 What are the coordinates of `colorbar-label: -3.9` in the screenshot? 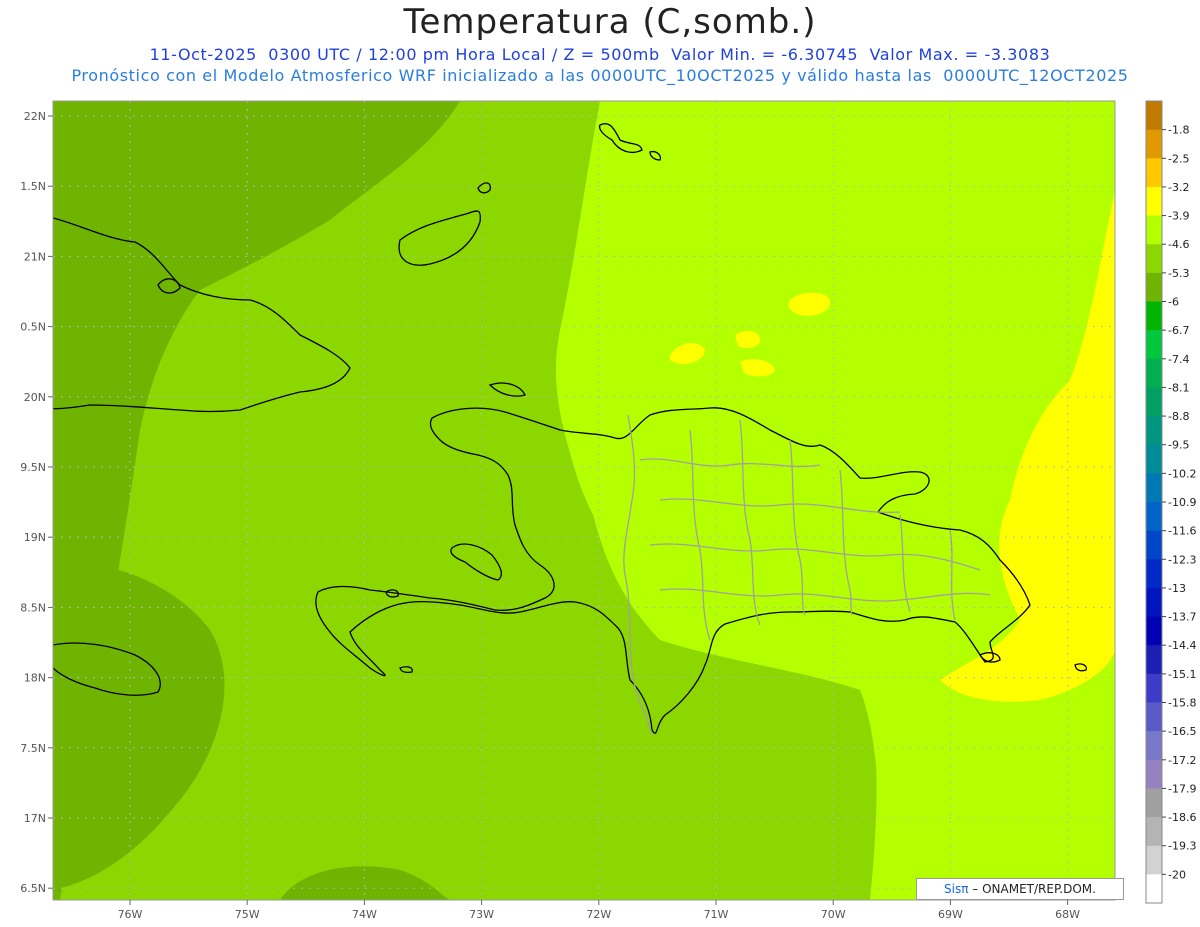 It's located at (1178, 216).